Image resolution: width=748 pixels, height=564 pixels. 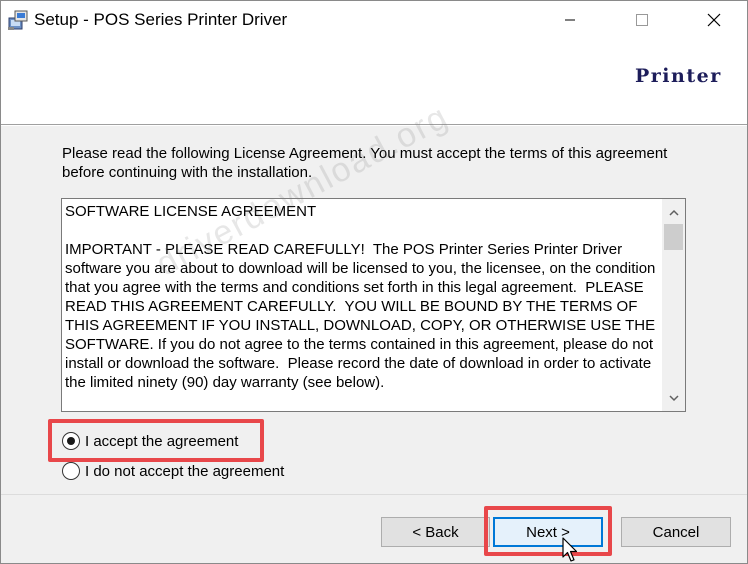 I want to click on maximize-button, so click(x=642, y=20).